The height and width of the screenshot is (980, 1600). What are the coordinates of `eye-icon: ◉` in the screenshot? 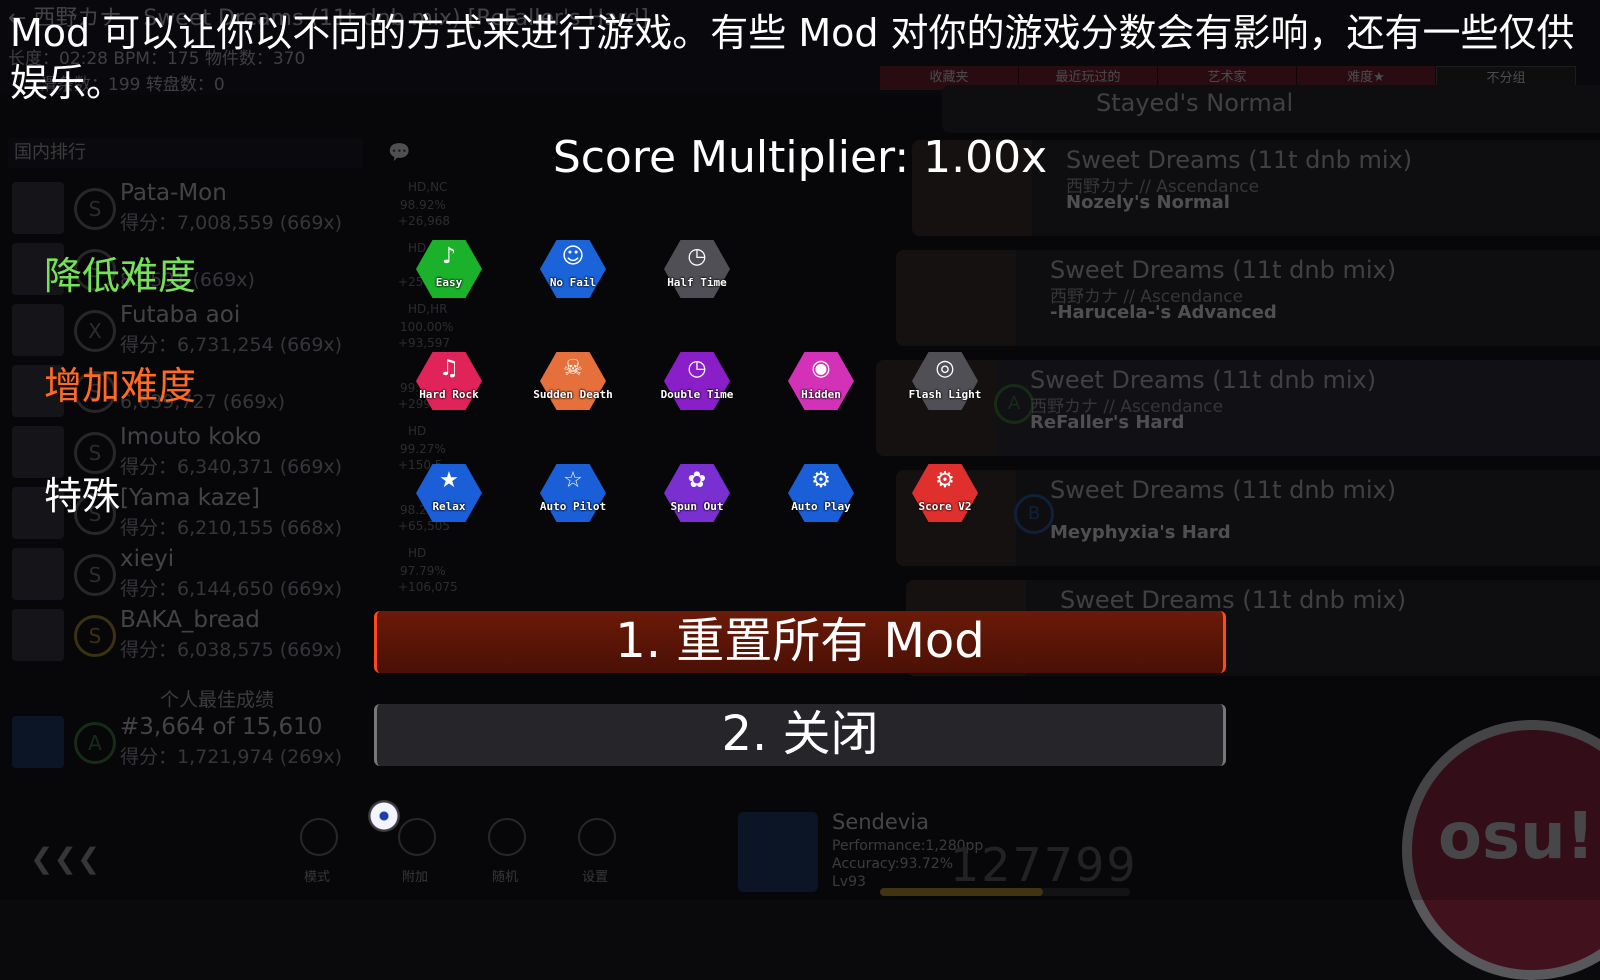 It's located at (821, 368).